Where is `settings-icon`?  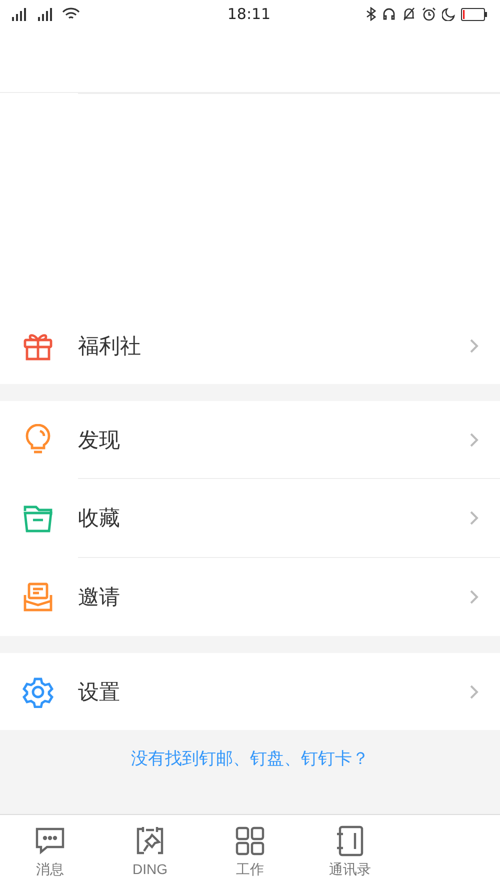 settings-icon is located at coordinates (38, 692).